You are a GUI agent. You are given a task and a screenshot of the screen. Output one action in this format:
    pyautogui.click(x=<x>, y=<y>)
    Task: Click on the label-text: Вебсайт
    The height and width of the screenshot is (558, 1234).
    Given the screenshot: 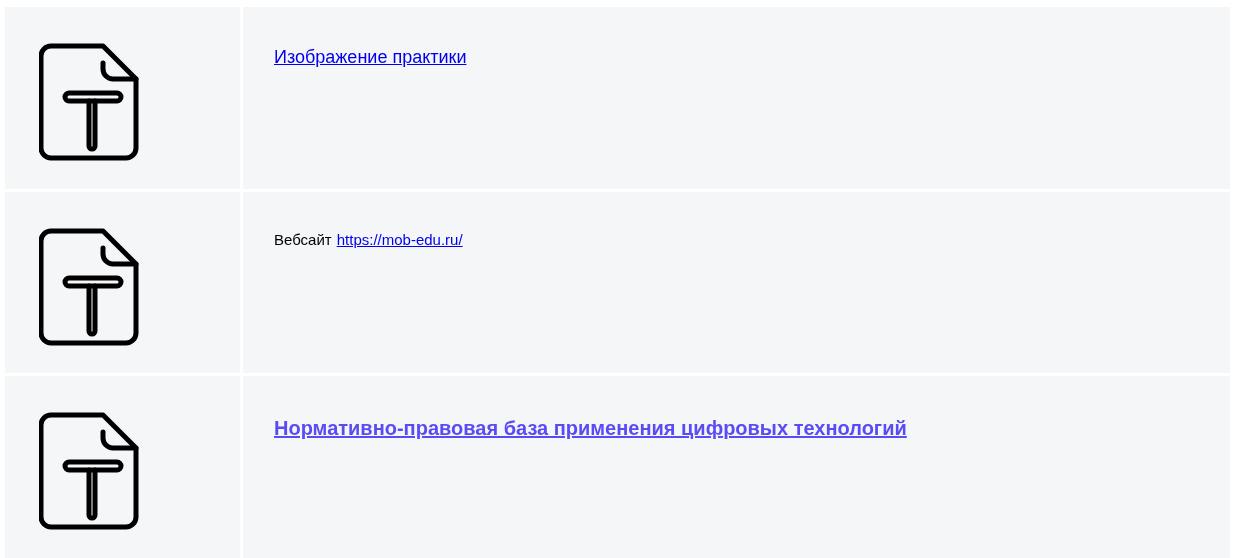 What is the action you would take?
    pyautogui.click(x=303, y=239)
    